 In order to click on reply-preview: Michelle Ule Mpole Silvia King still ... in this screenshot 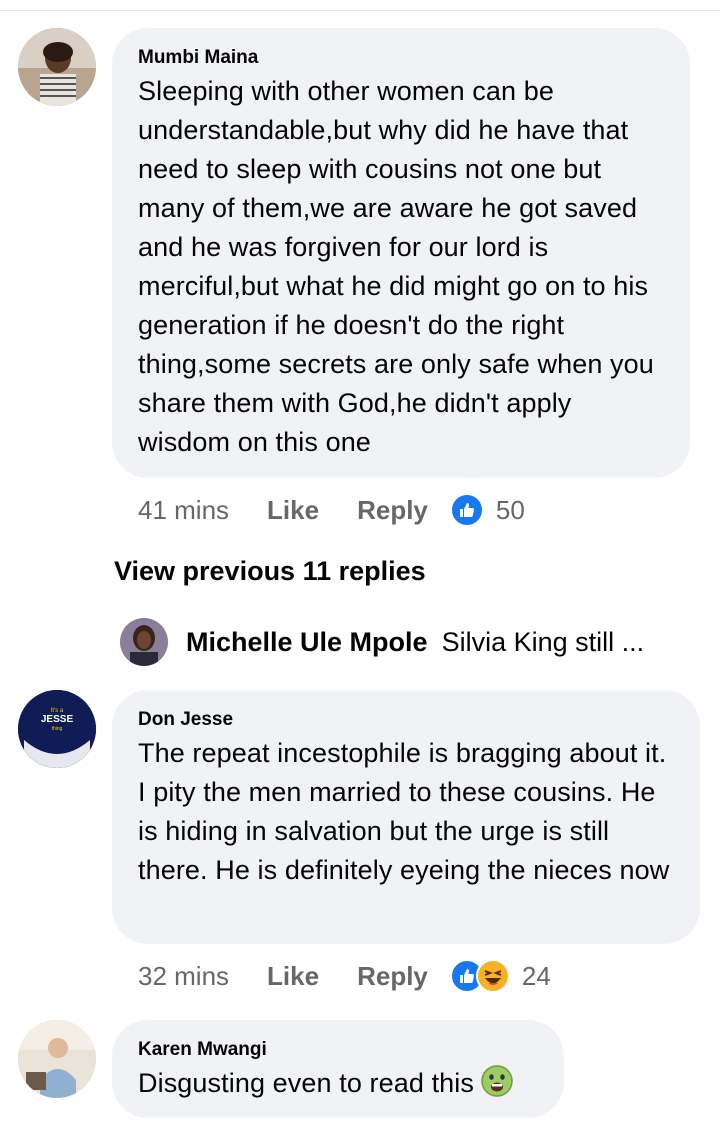, I will do `click(382, 642)`.